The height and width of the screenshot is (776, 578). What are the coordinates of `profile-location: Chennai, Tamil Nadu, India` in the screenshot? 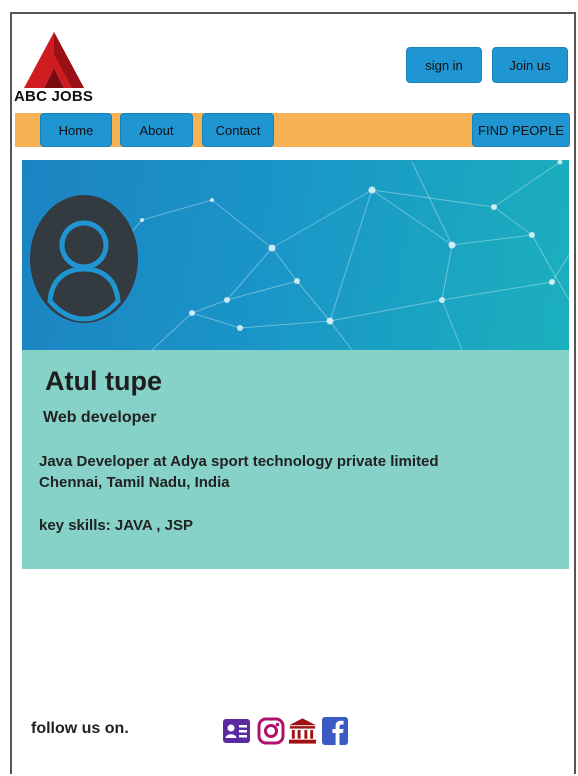 It's located at (134, 482).